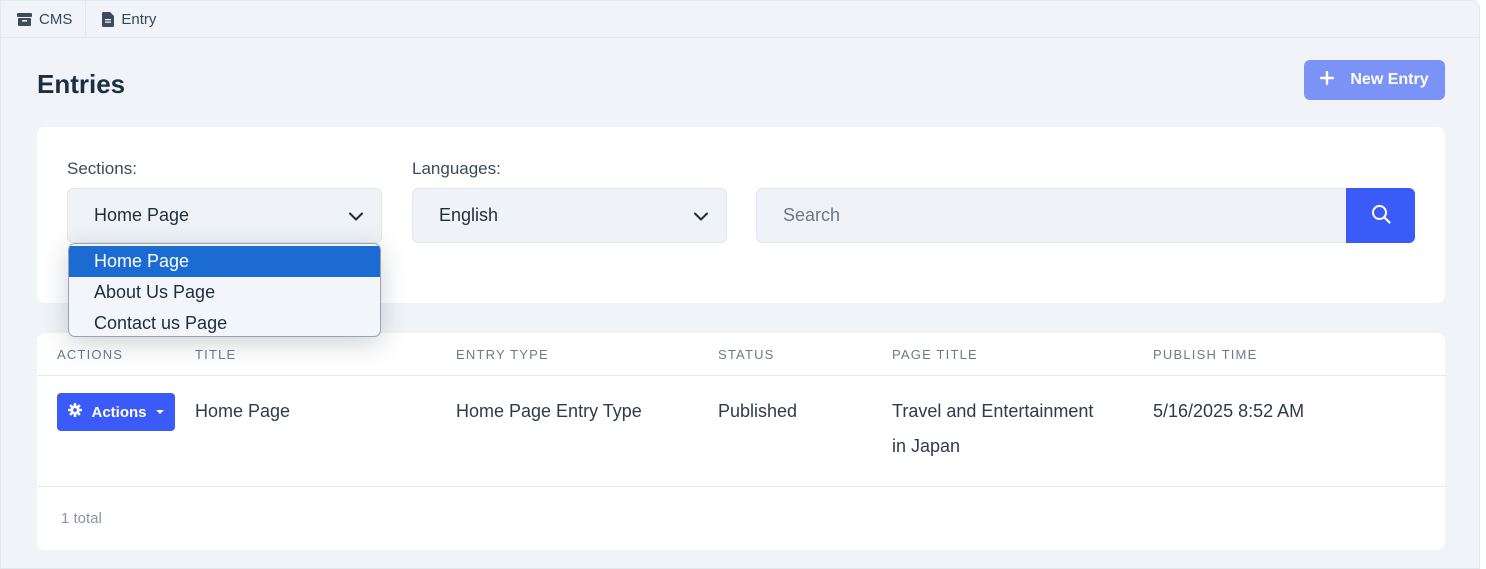 Image resolution: width=1486 pixels, height=569 pixels. Describe the element at coordinates (993, 411) in the screenshot. I see `cell-page-title-line: Travel and Entertainment` at that location.